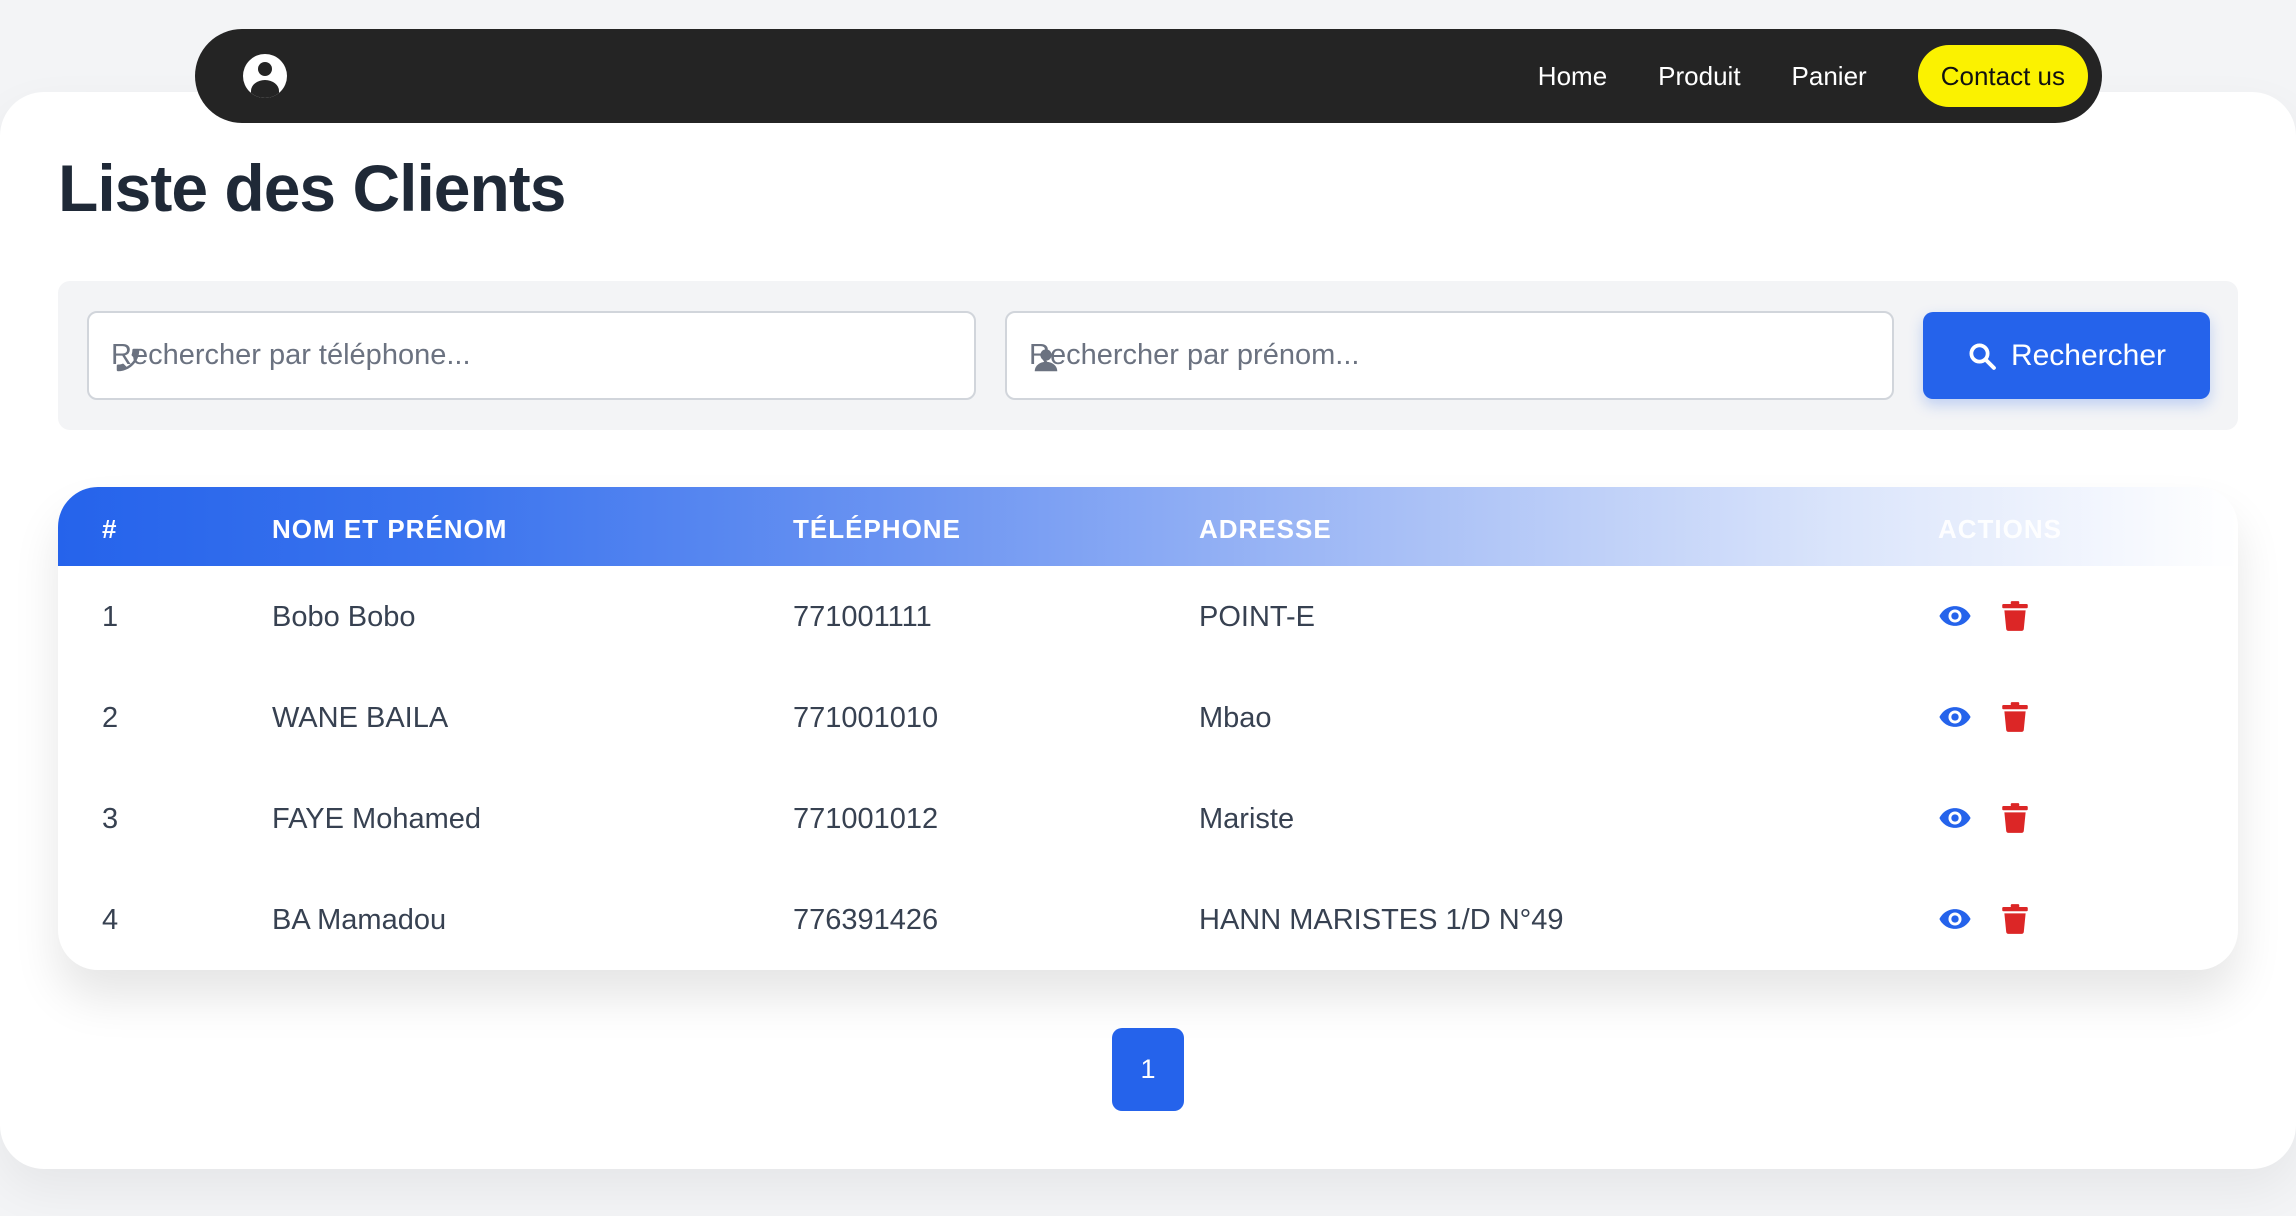 This screenshot has height=1216, width=2296. What do you see at coordinates (110, 920) in the screenshot?
I see `cell-index: 4` at bounding box center [110, 920].